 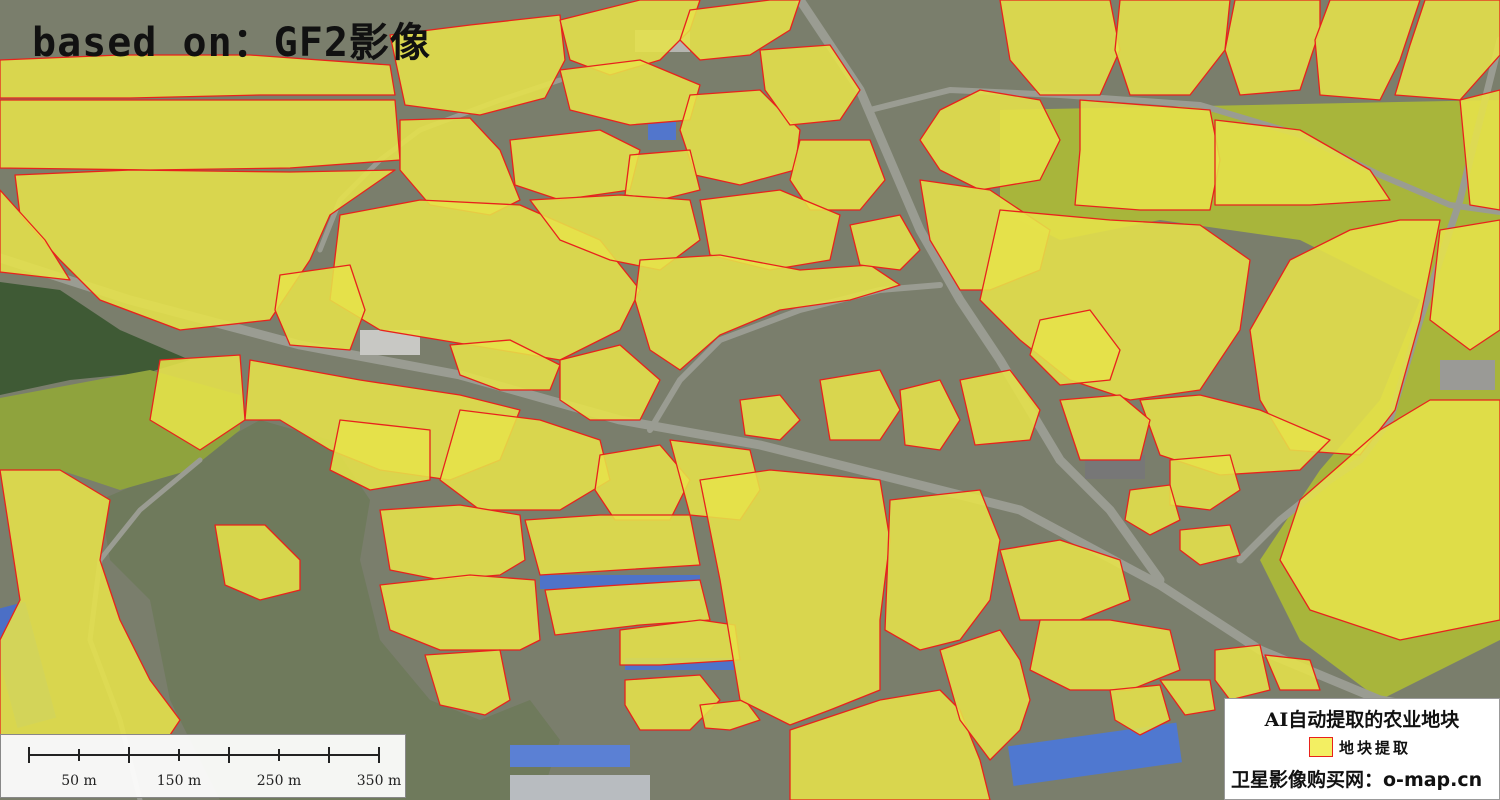 What do you see at coordinates (379, 781) in the screenshot?
I see `scale-label-350m: 350 m` at bounding box center [379, 781].